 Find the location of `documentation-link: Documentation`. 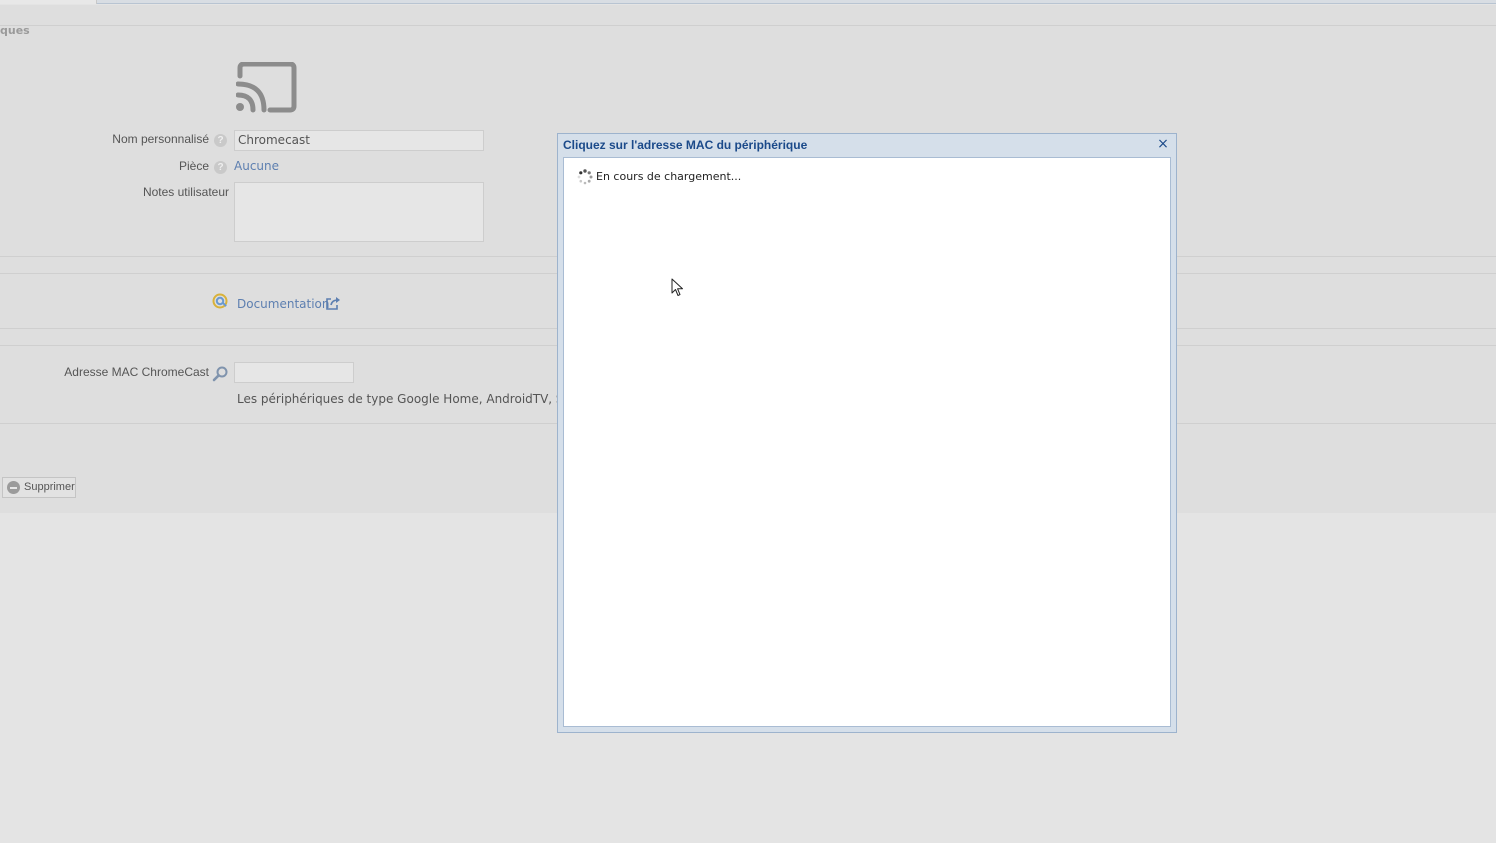

documentation-link: Documentation is located at coordinates (283, 304).